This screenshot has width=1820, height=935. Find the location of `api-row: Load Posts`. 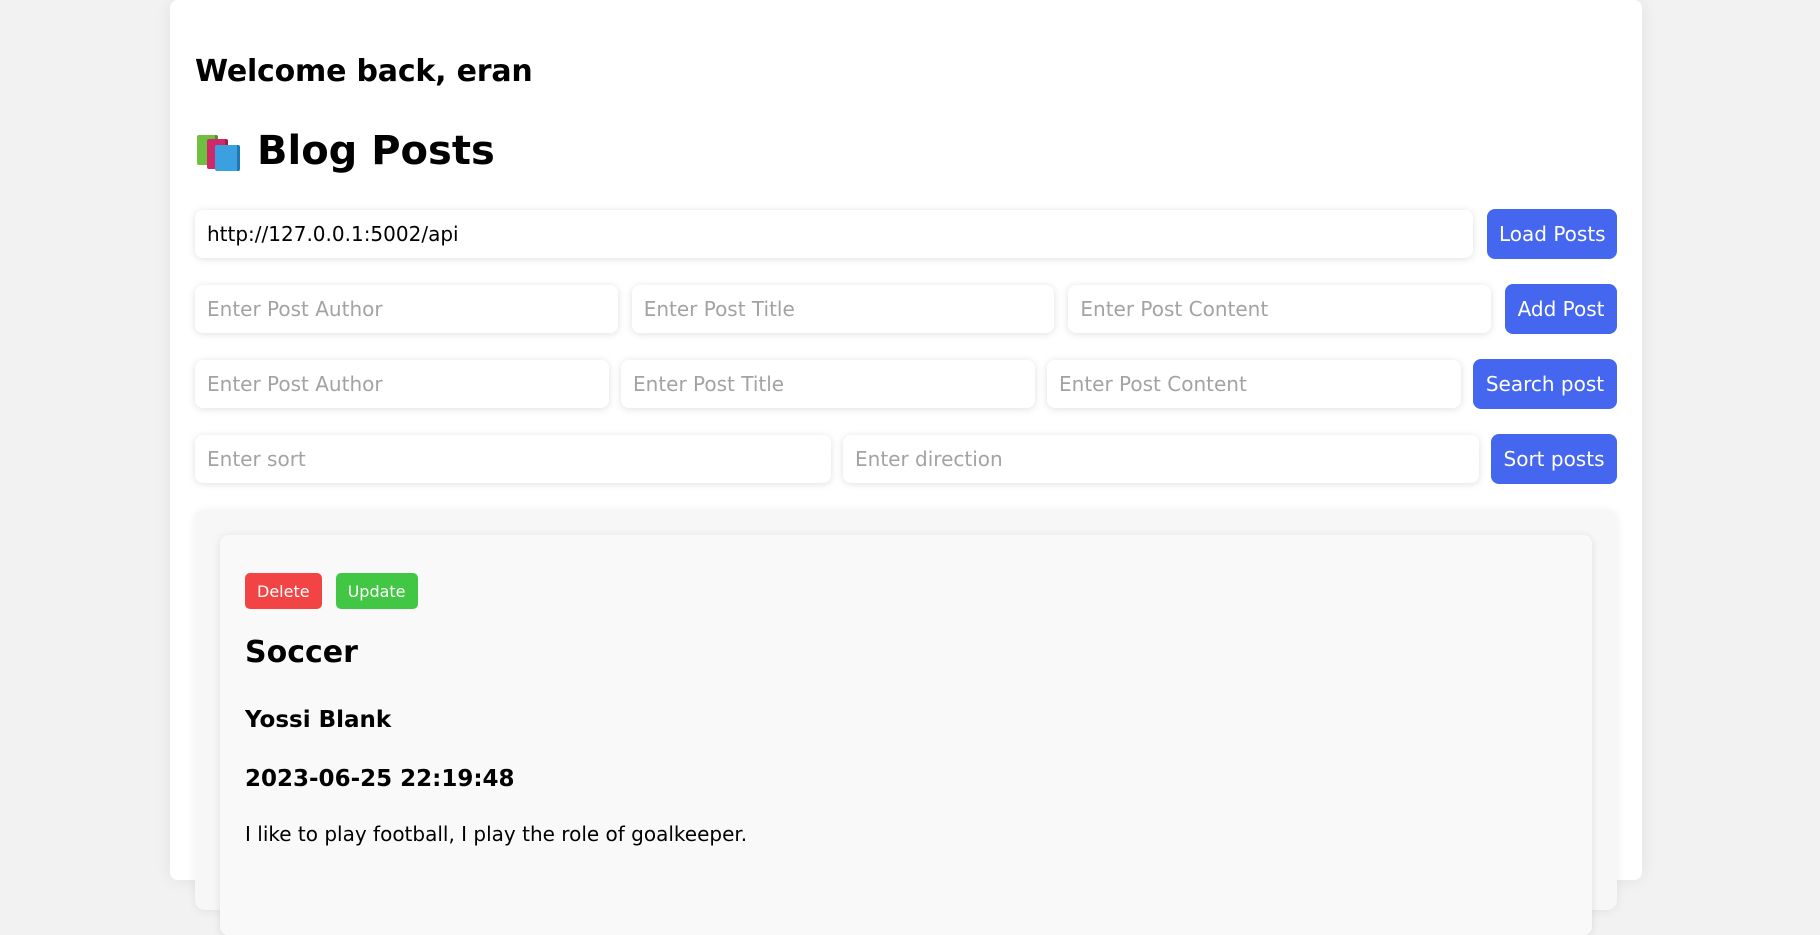

api-row: Load Posts is located at coordinates (906, 234).